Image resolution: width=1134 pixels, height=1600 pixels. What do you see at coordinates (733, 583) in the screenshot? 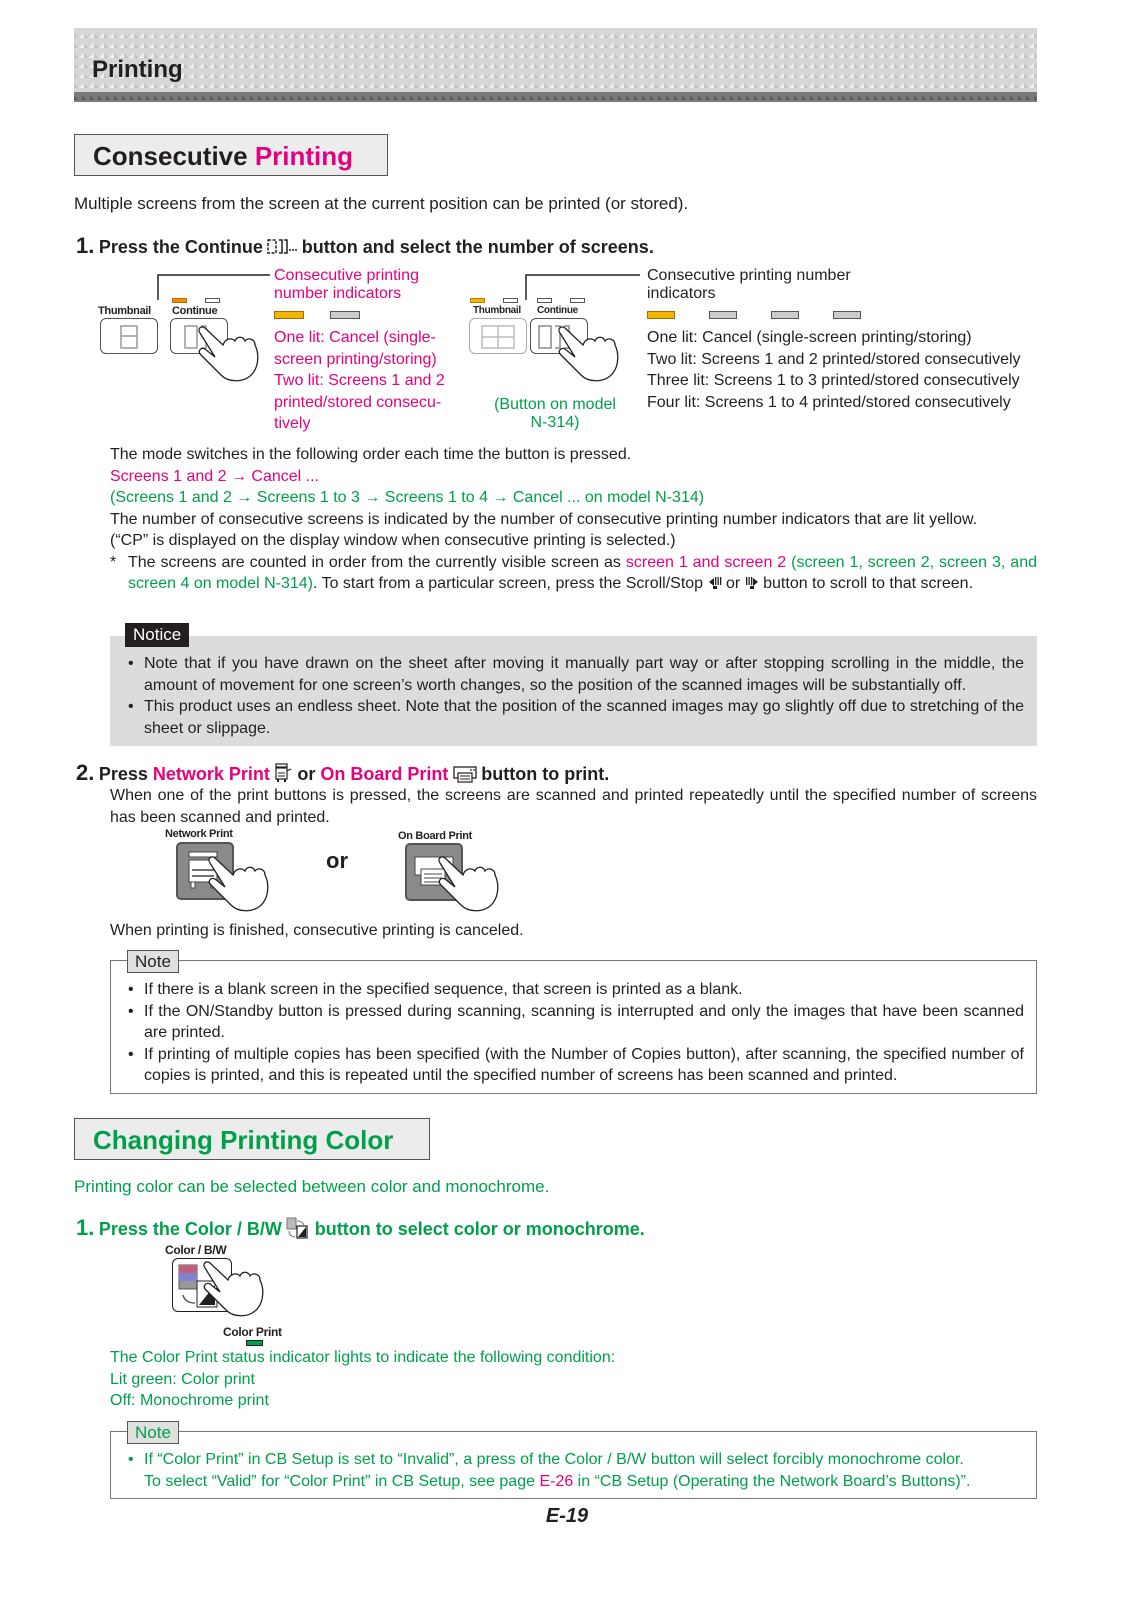
I see `footnote-or: or` at bounding box center [733, 583].